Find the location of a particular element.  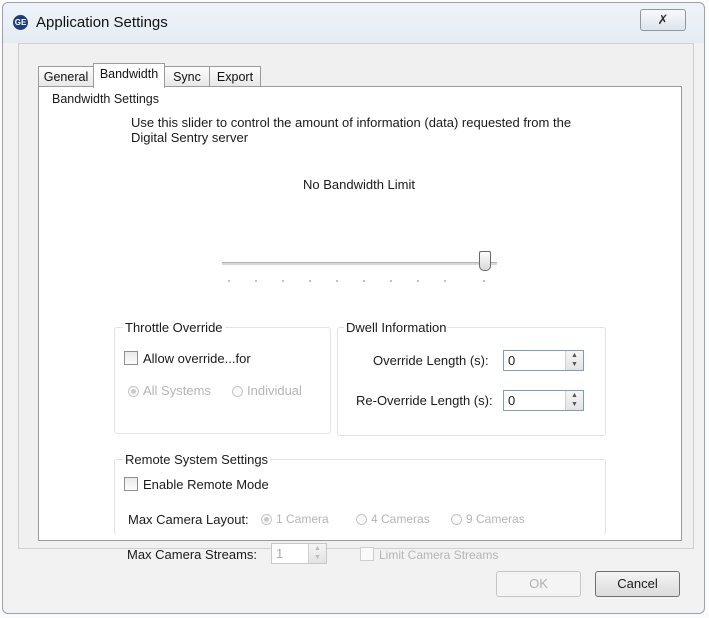

tab-general: General is located at coordinates (66, 76).